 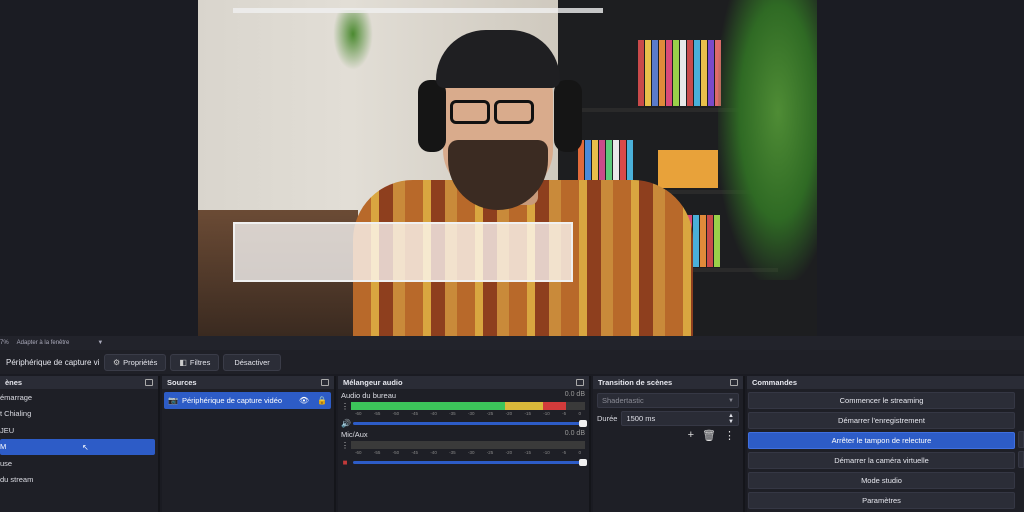 I want to click on meter-ticks: -60 -55 -50 -45 -40 -35 -30 -25 -20 -15 -10 -5 0, so click(x=463, y=453).